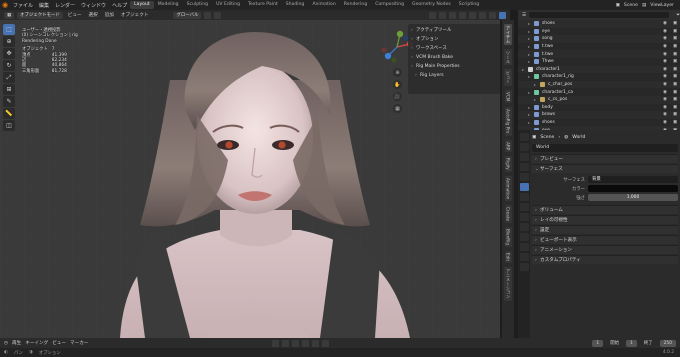 This screenshot has width=680, height=357. Describe the element at coordinates (599, 123) in the screenshot. I see `outliner-row: ▸ shoes ◉ ▣` at that location.